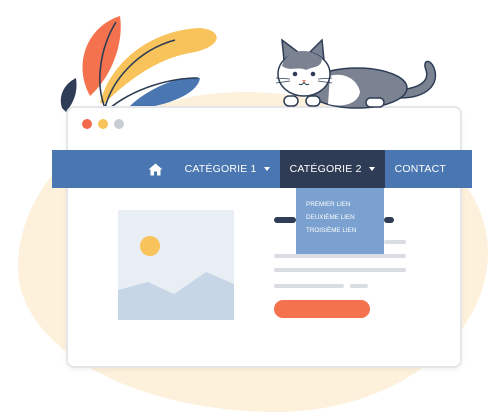 The width and height of the screenshot is (501, 420). I want to click on minimize-dot, so click(103, 124).